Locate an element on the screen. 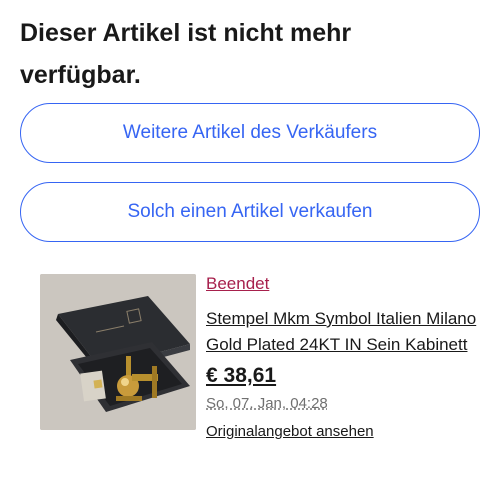 This screenshot has height=500, width=500. page-title: Dieser Artikel ist nicht mehr verfügbar. is located at coordinates (186, 54).